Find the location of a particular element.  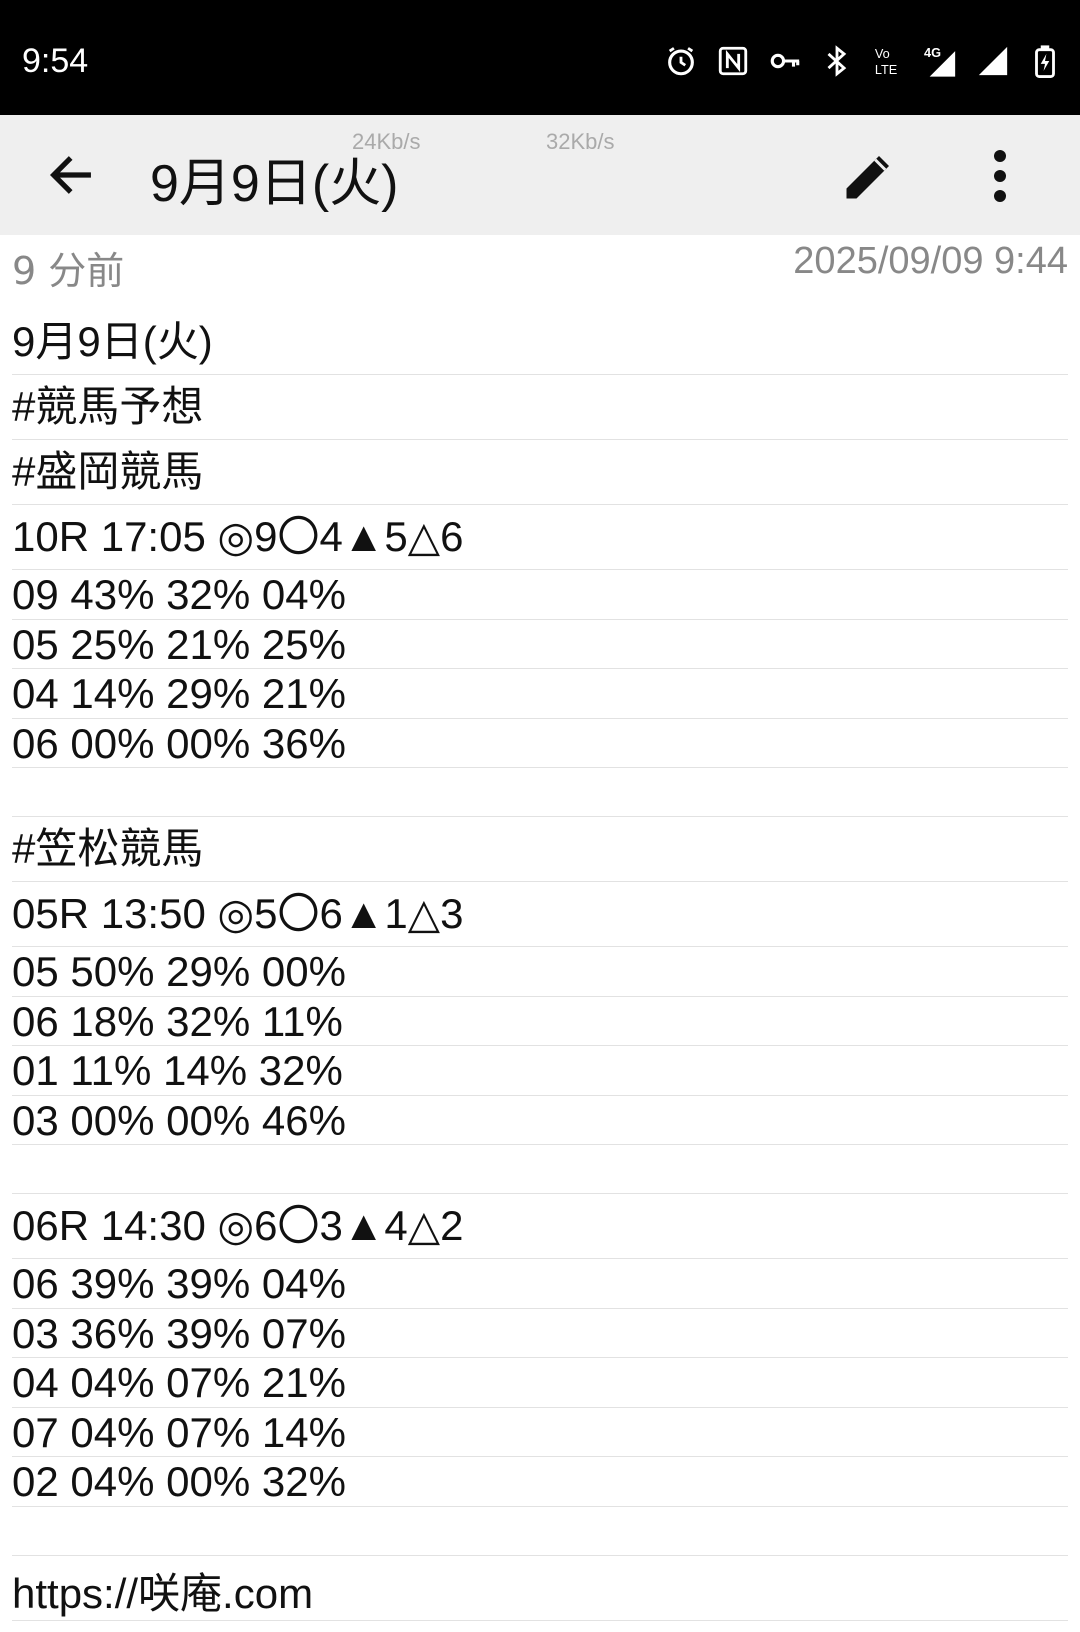

note-line: 03 36% 39% 07% is located at coordinates (540, 1333).